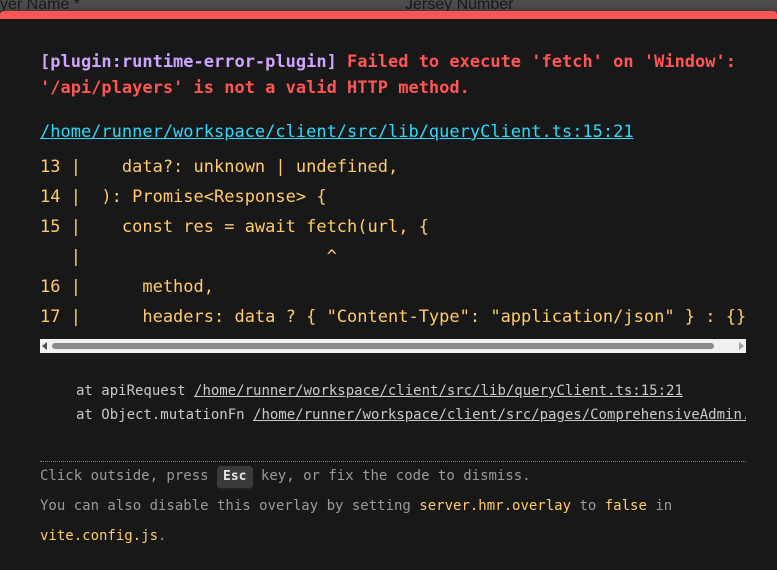 Image resolution: width=777 pixels, height=570 pixels. I want to click on code-line: 14 | ): Promise<Response> {, so click(183, 197).